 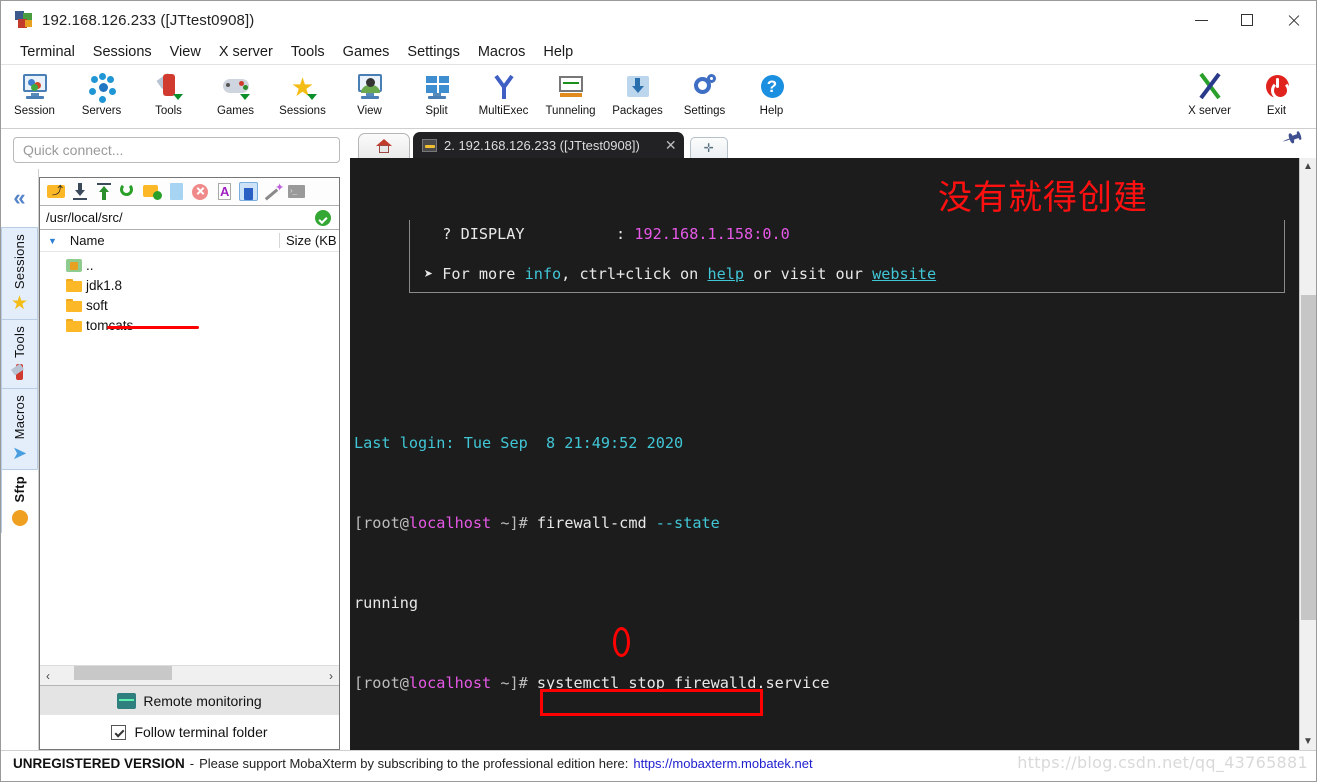 What do you see at coordinates (235, 111) in the screenshot?
I see `toolbar-games-label: Games` at bounding box center [235, 111].